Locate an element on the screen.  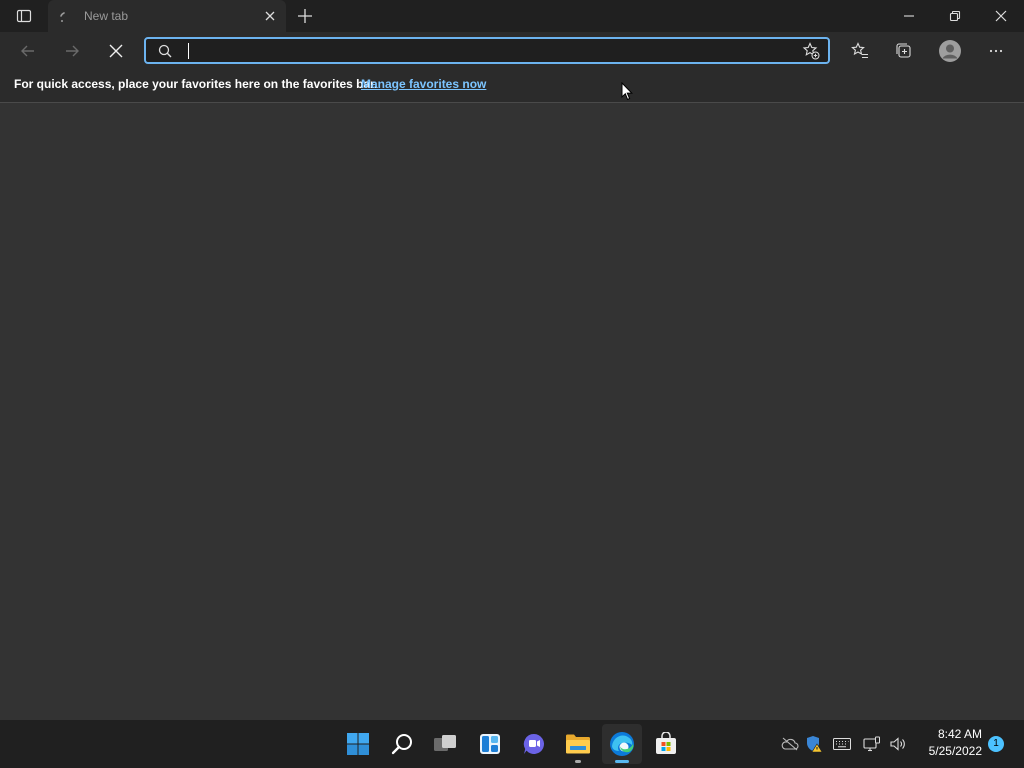
tab-title: New tab is located at coordinates (106, 16).